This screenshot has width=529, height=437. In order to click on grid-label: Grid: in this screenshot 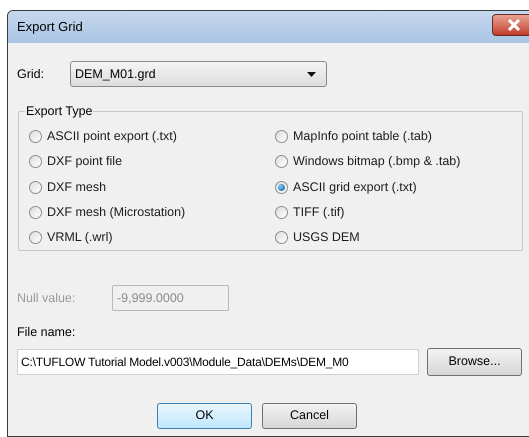, I will do `click(31, 74)`.